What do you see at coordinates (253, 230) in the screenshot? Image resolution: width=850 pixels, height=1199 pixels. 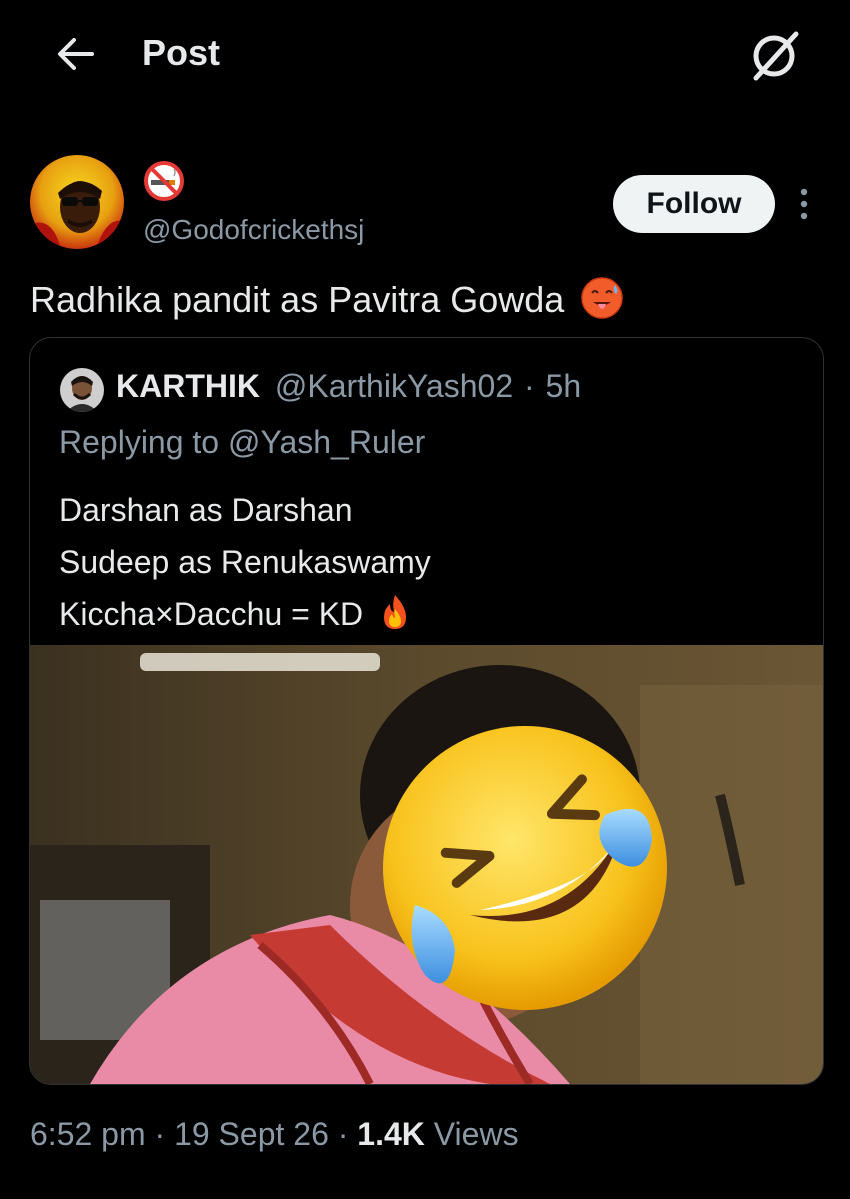 I see `author-handle: @Godofcrickethsj` at bounding box center [253, 230].